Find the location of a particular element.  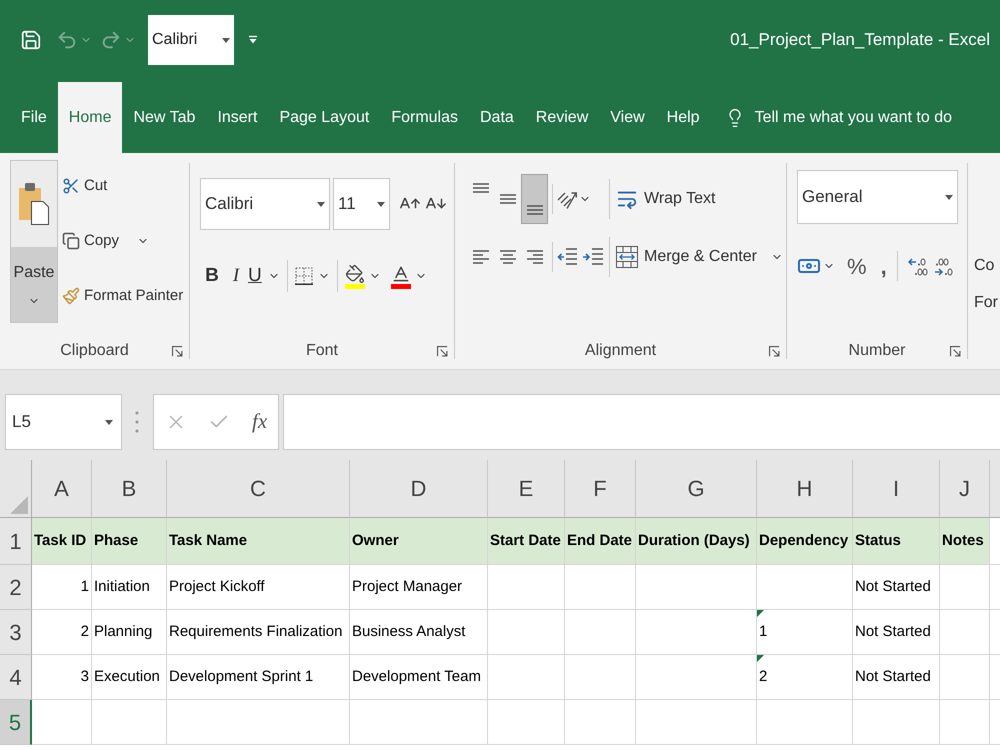

group-label: Number is located at coordinates (877, 351).